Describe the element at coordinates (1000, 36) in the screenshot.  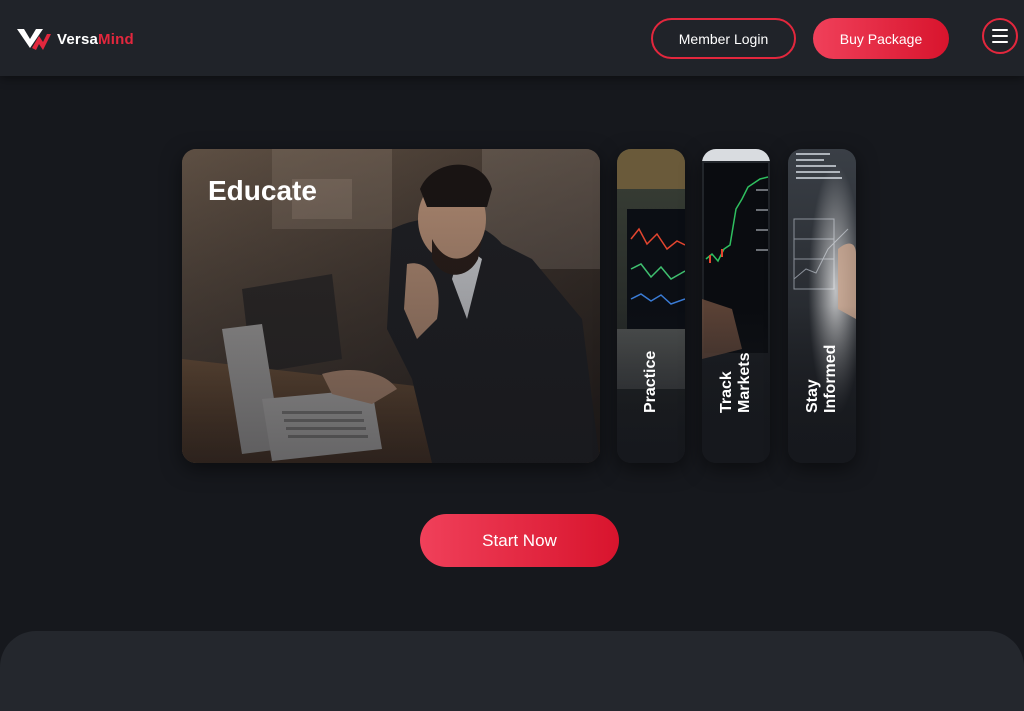
I see `hamburger-menu-icon` at that location.